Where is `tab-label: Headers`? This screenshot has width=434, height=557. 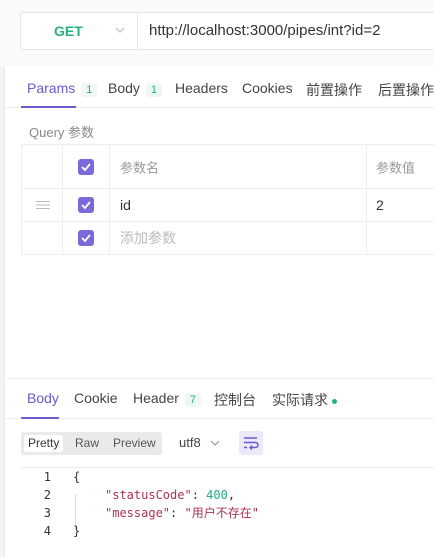 tab-label: Headers is located at coordinates (201, 88).